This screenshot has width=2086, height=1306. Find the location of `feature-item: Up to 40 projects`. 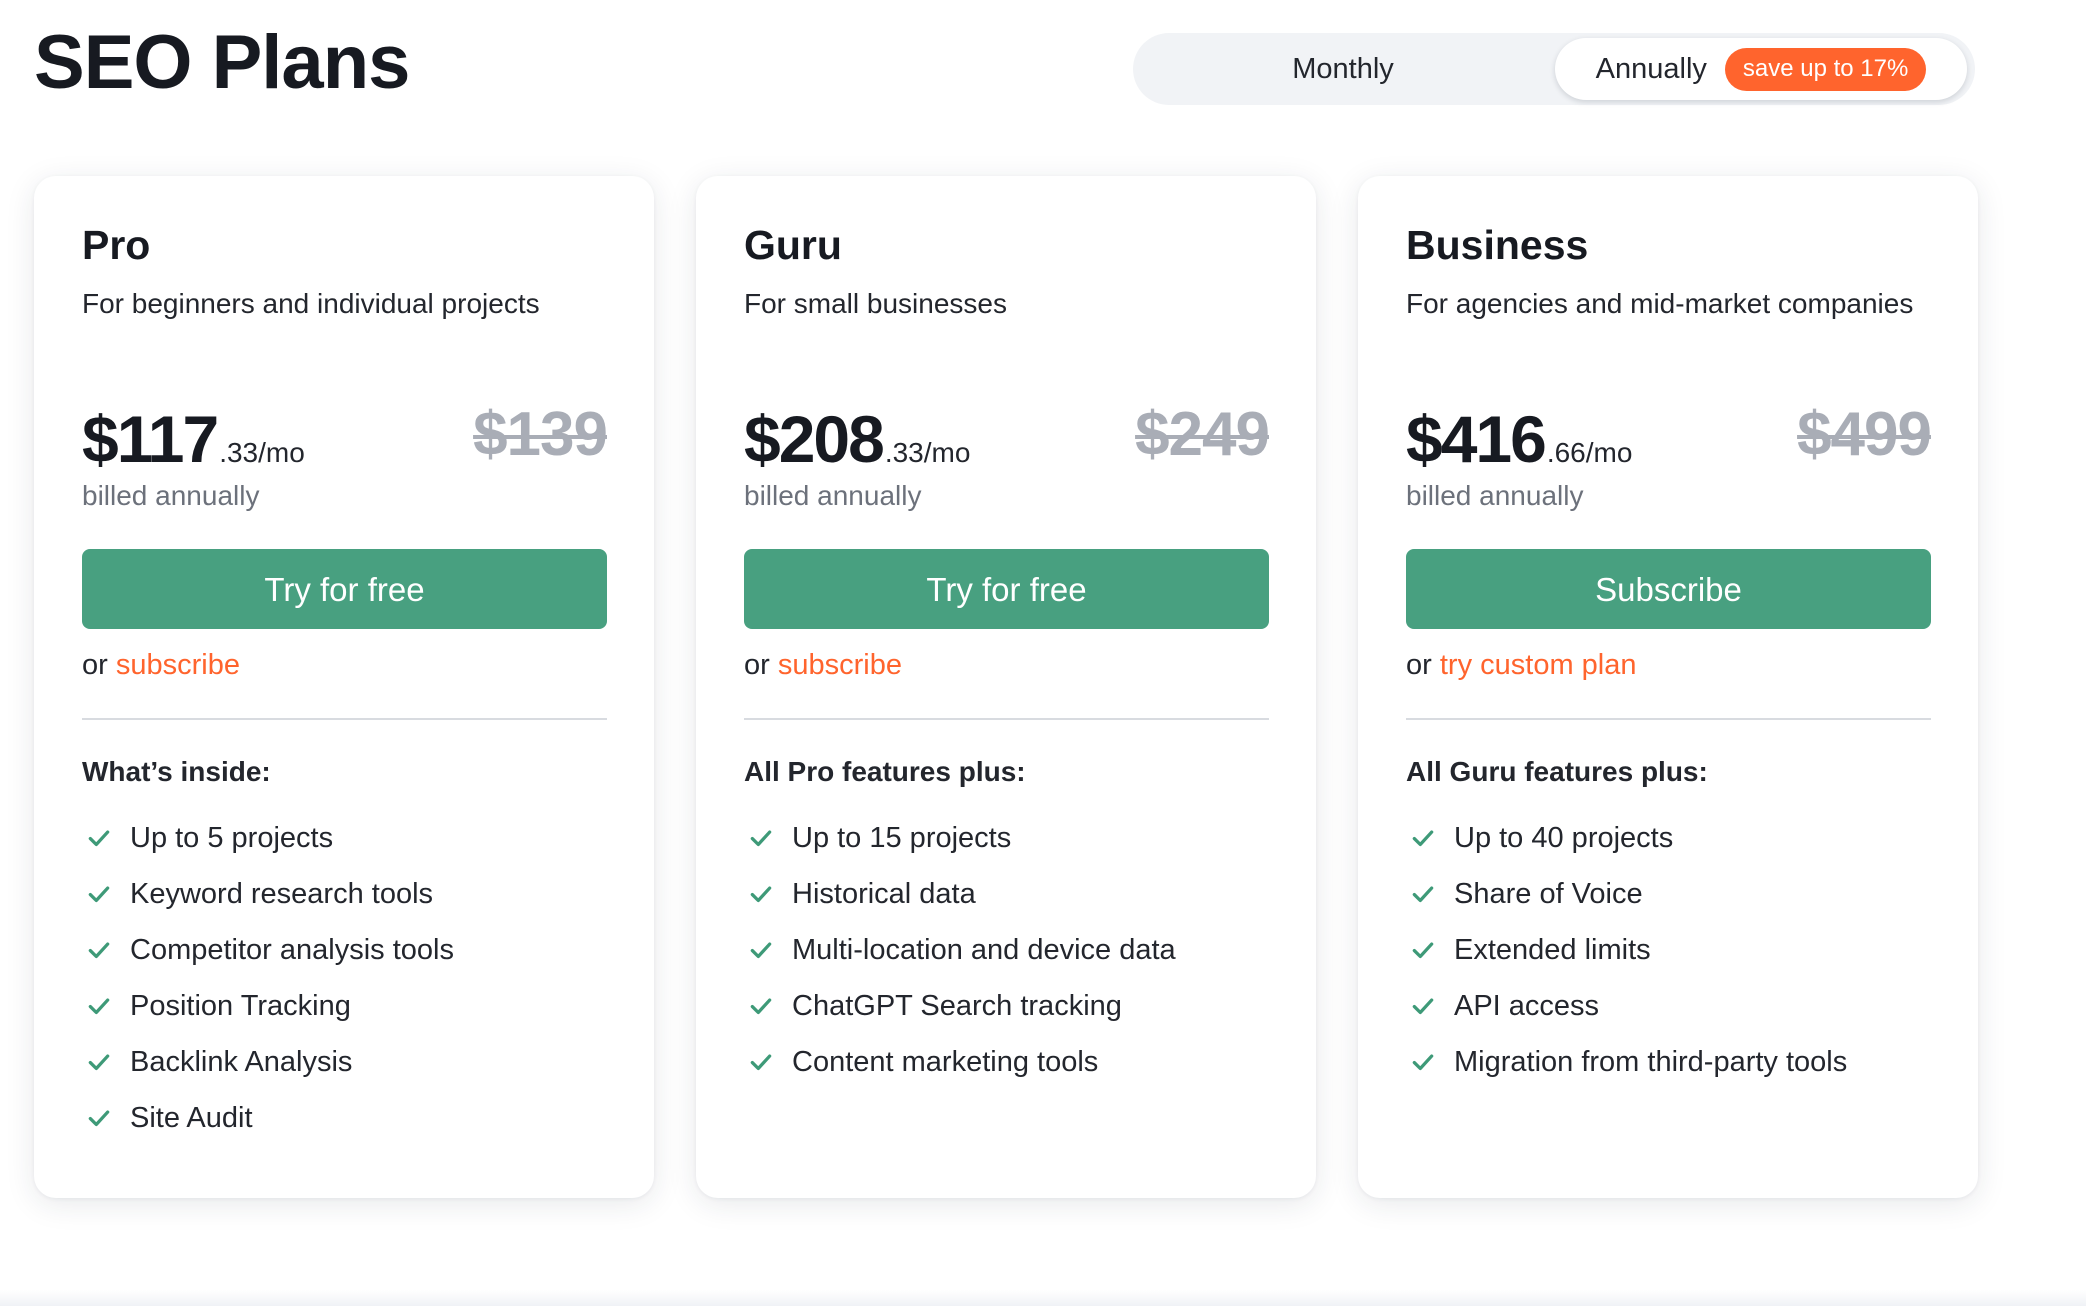

feature-item: Up to 40 projects is located at coordinates (1668, 838).